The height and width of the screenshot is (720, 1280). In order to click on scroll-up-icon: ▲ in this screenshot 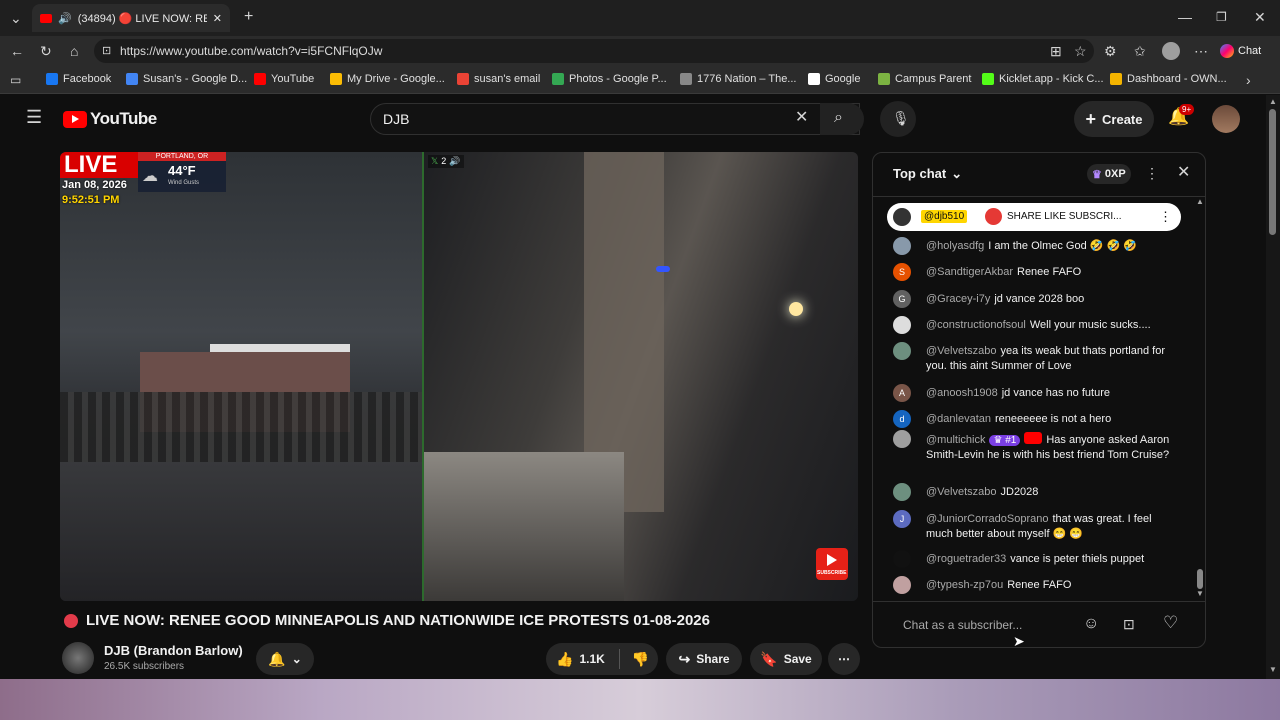, I will do `click(1200, 201)`.